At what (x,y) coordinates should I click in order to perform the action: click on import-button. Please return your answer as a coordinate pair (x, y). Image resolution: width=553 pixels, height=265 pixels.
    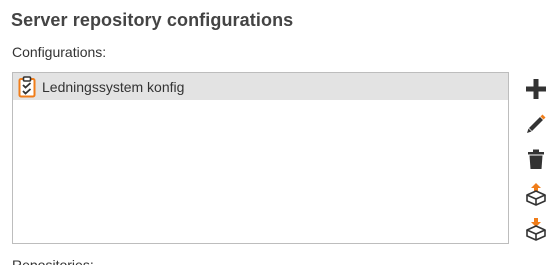
    Looking at the image, I should click on (536, 229).